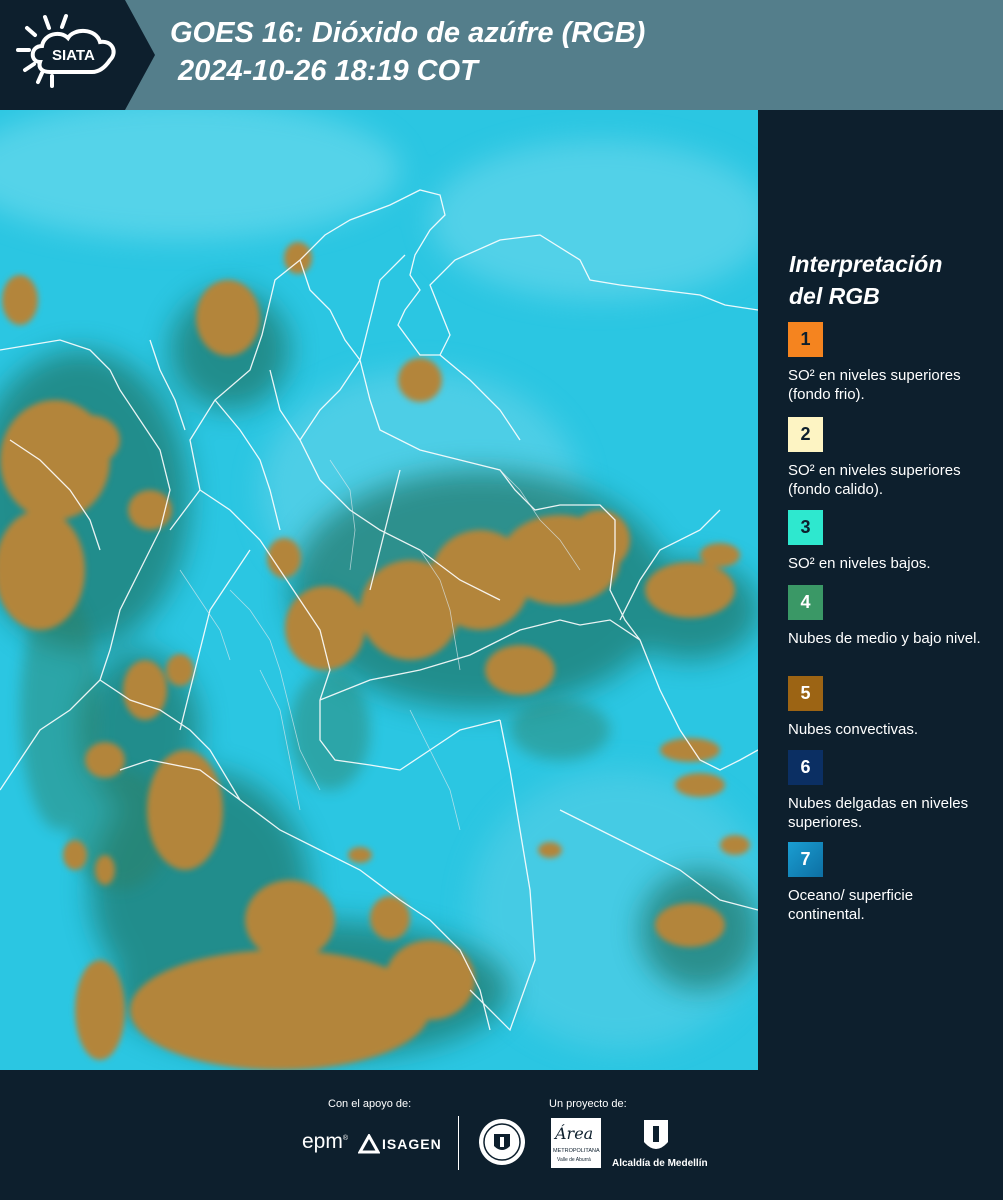 The height and width of the screenshot is (1200, 1003). I want to click on legend-title: Interpretación del RGB, so click(889, 280).